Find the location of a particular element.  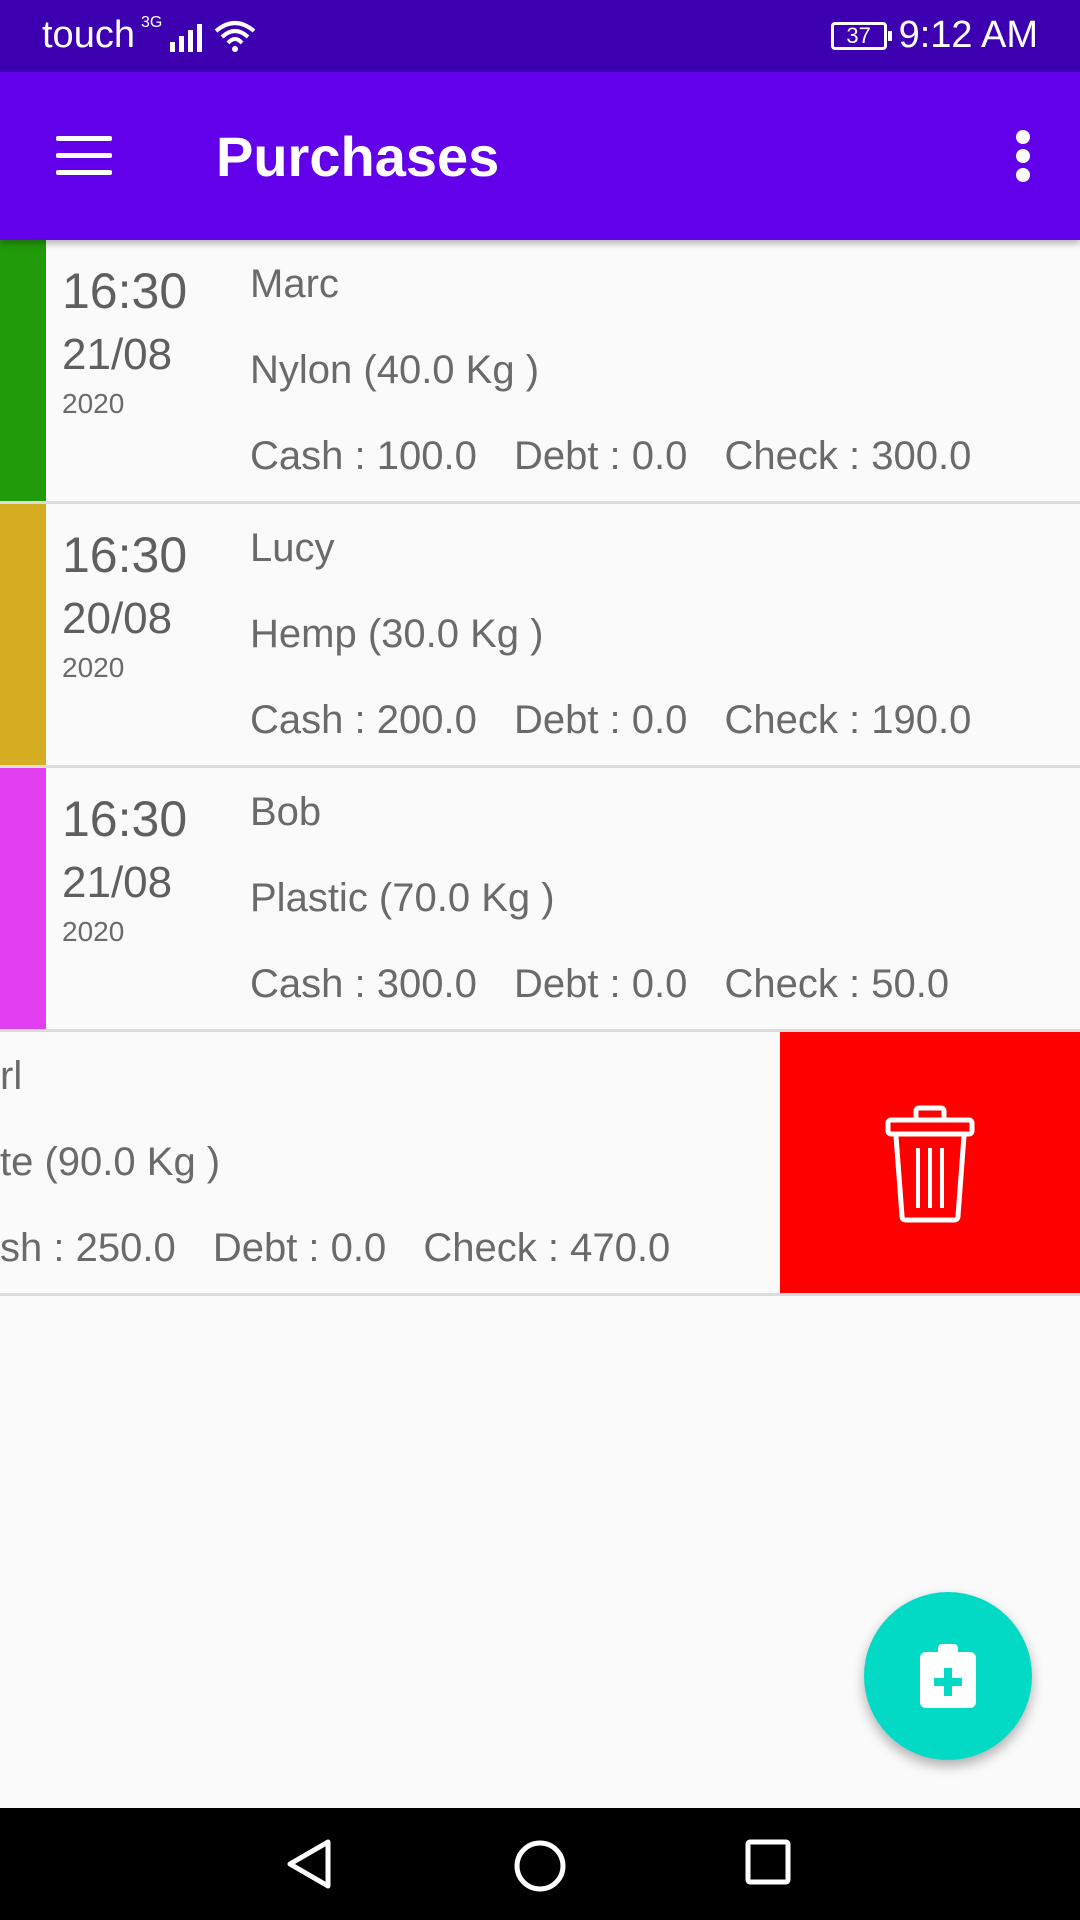

back-icon is located at coordinates (309, 1864).